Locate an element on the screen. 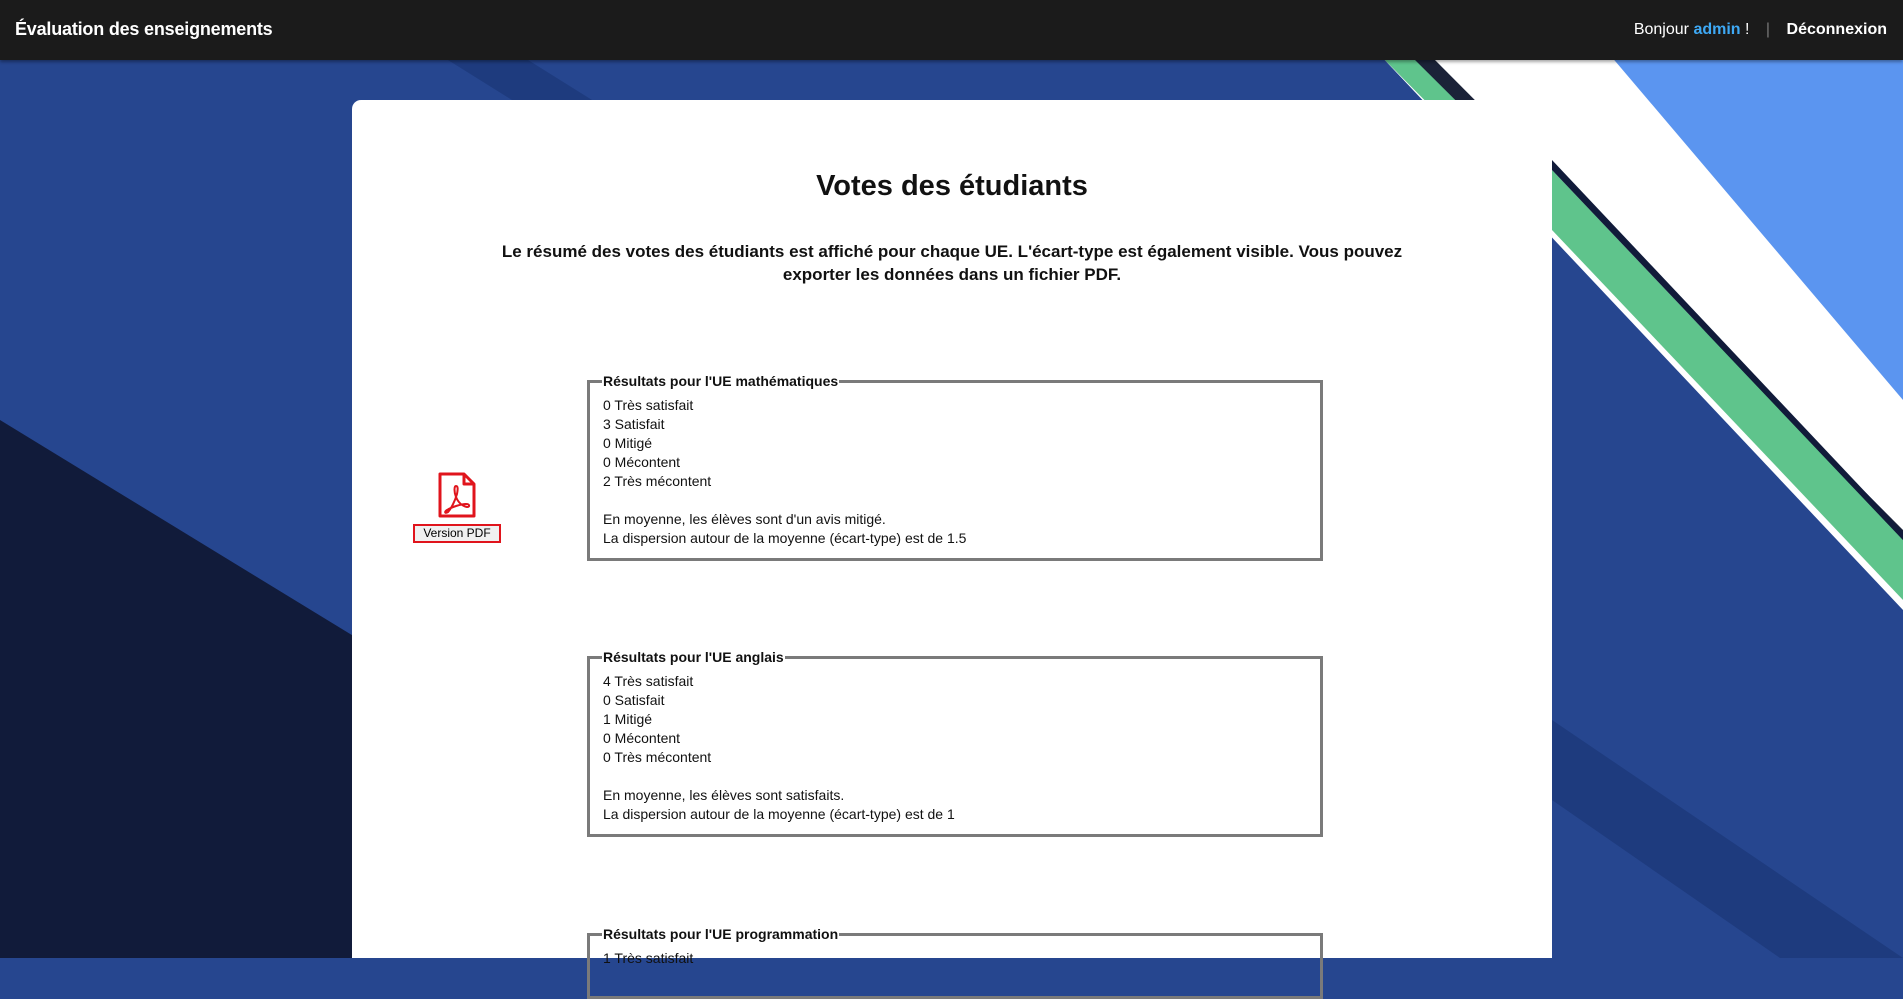 The width and height of the screenshot is (1903, 999). vote-line: 3 Satisfait is located at coordinates (634, 424).